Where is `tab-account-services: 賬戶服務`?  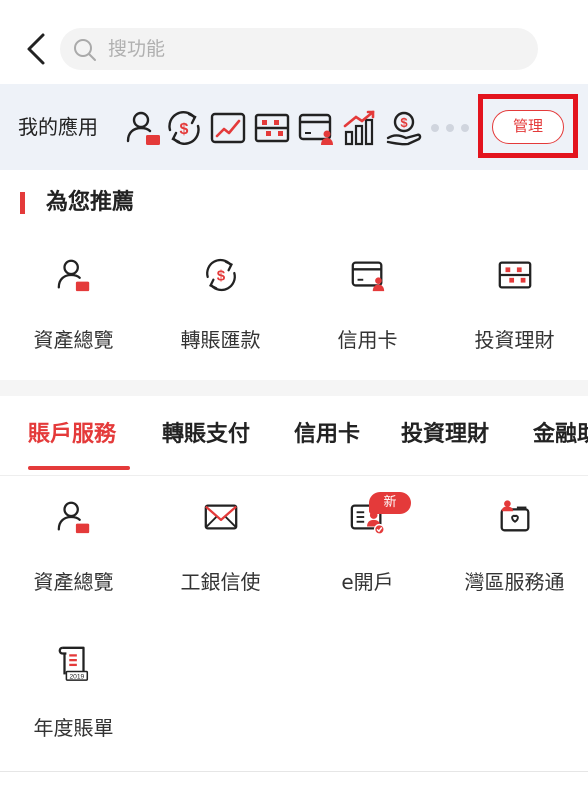 tab-account-services: 賬戶服務 is located at coordinates (72, 435).